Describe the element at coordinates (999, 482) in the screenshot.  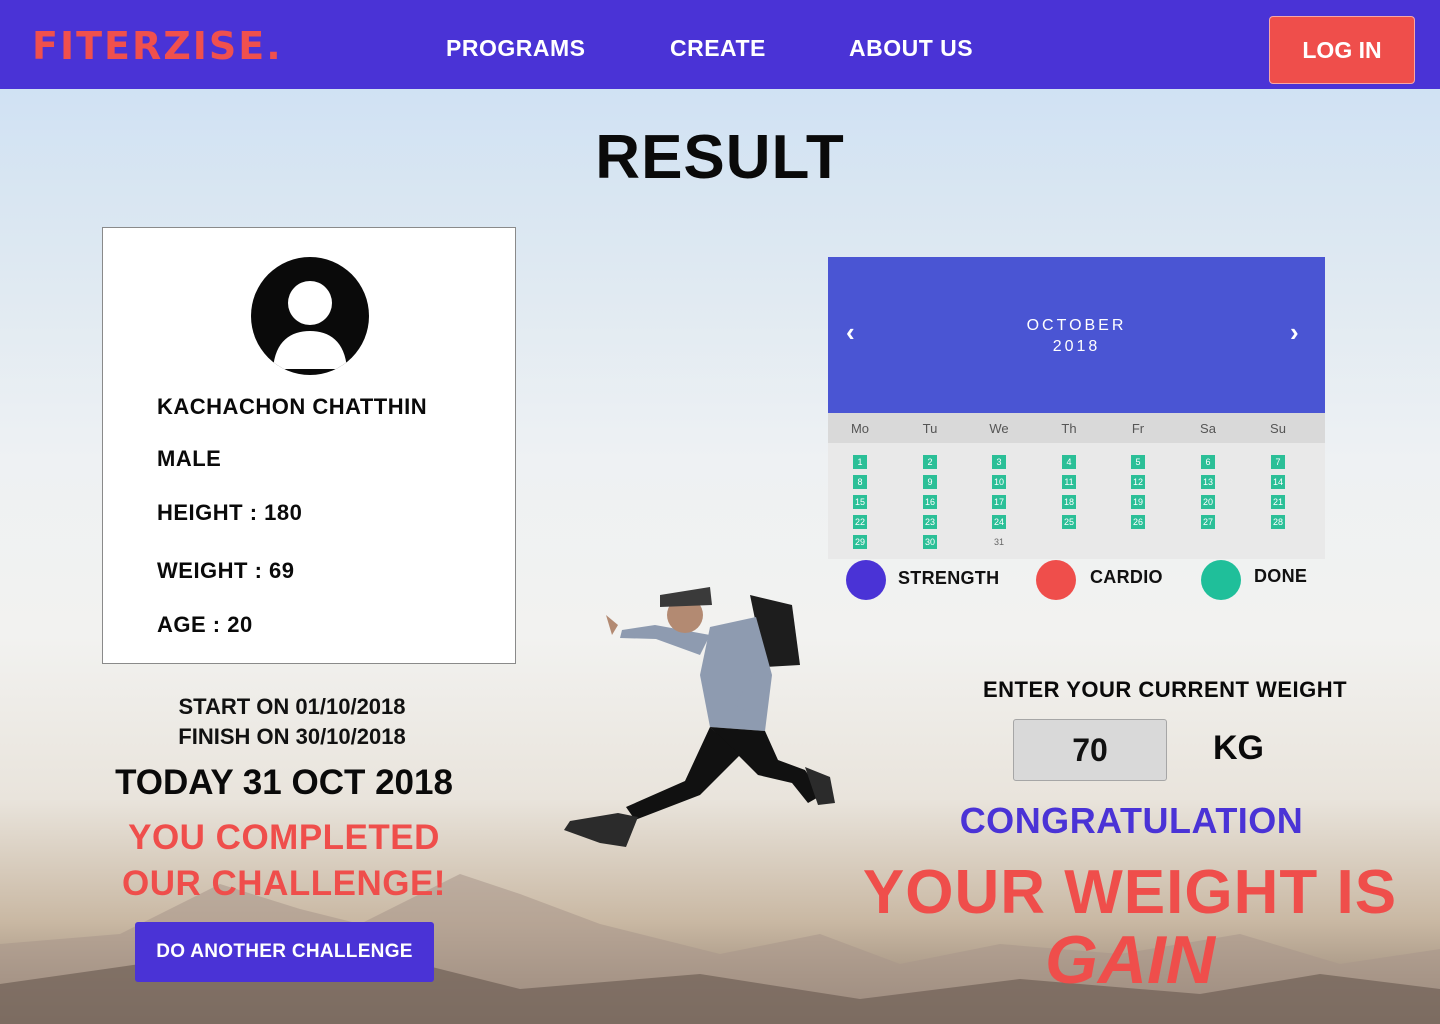
I see `calendar-day: 10` at that location.